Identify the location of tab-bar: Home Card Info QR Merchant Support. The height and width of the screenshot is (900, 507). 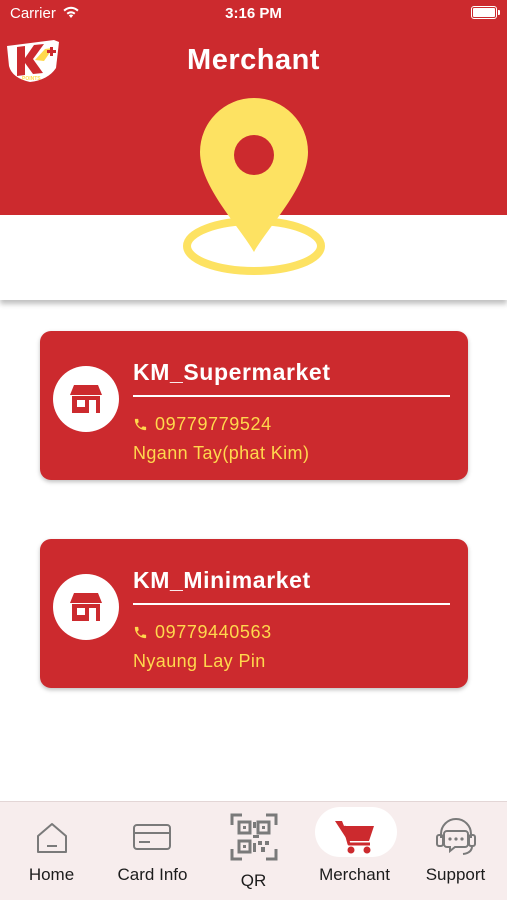
(253, 850).